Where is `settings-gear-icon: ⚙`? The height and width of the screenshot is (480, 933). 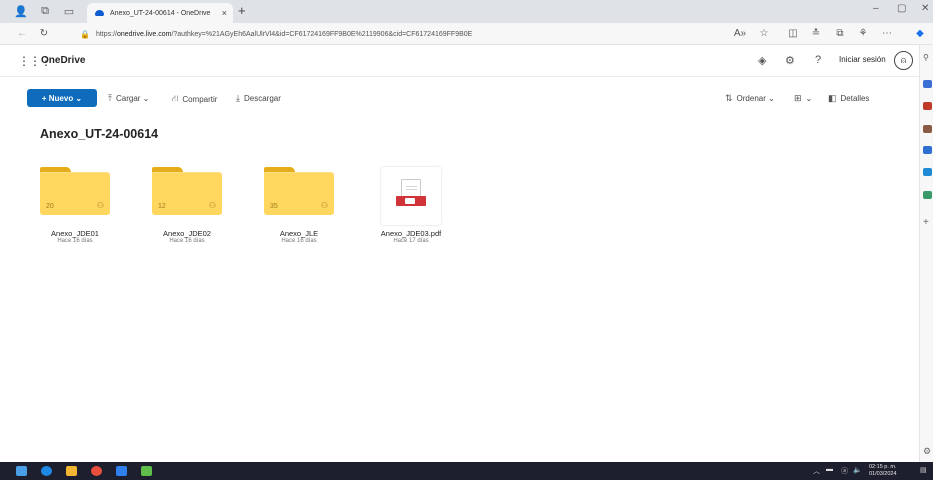
settings-gear-icon: ⚙ is located at coordinates (790, 60).